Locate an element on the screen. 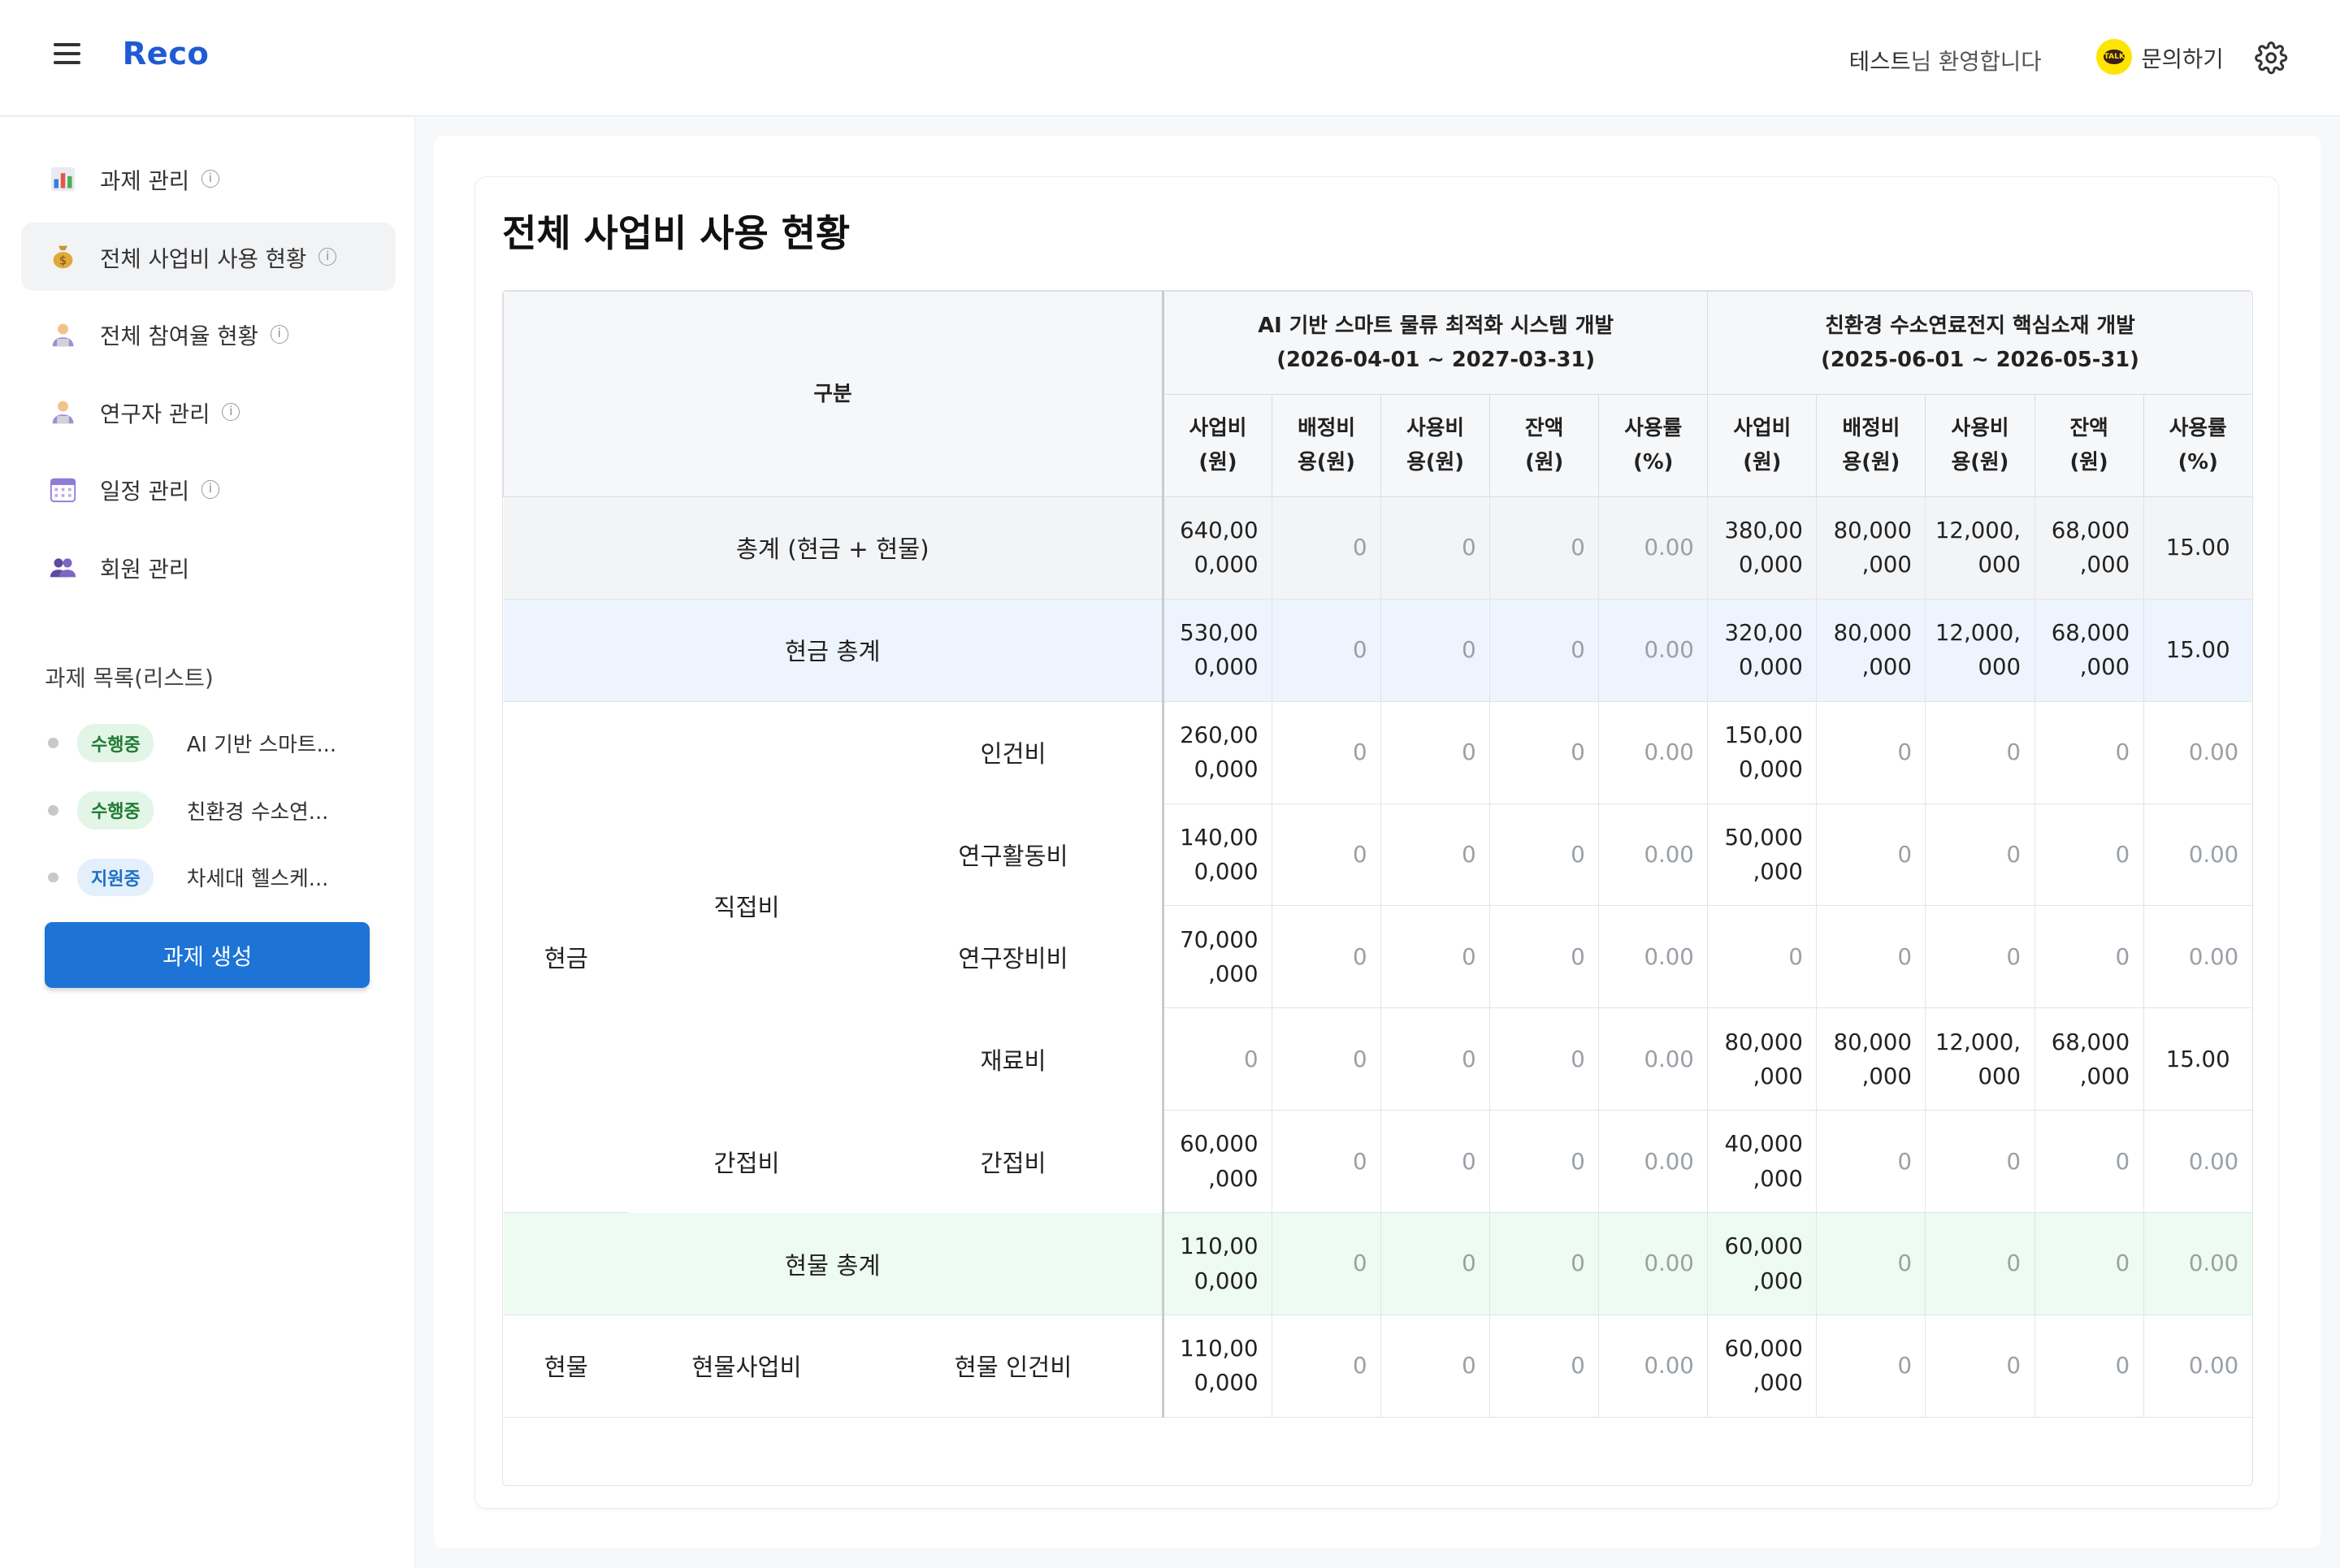 This screenshot has width=2340, height=1568. app-logo: Reco is located at coordinates (166, 54).